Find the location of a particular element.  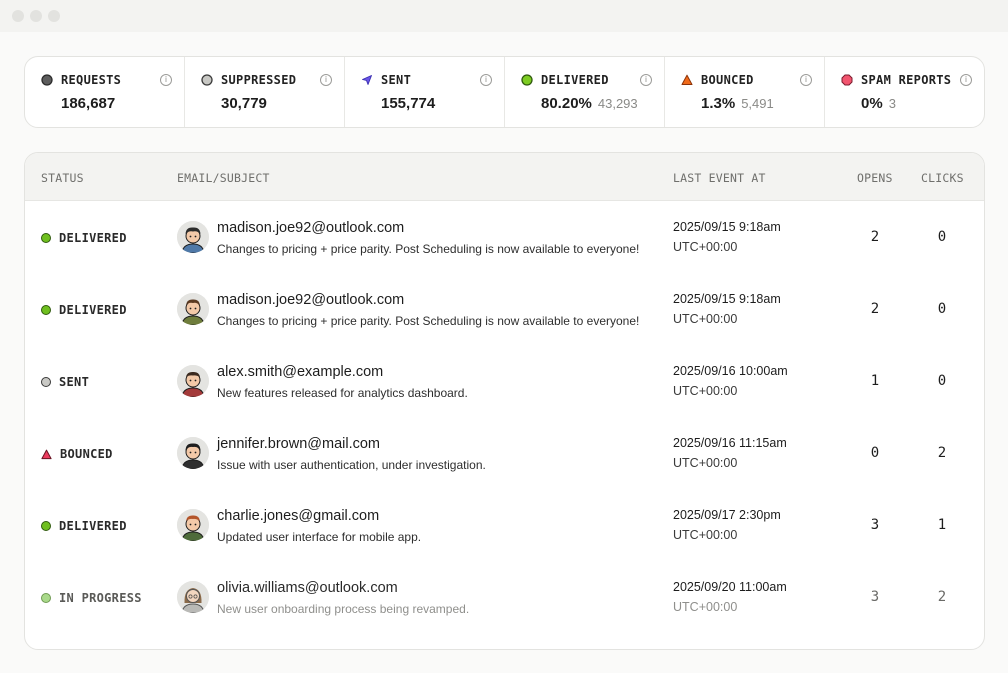

opens-count: 1 is located at coordinates (875, 381).